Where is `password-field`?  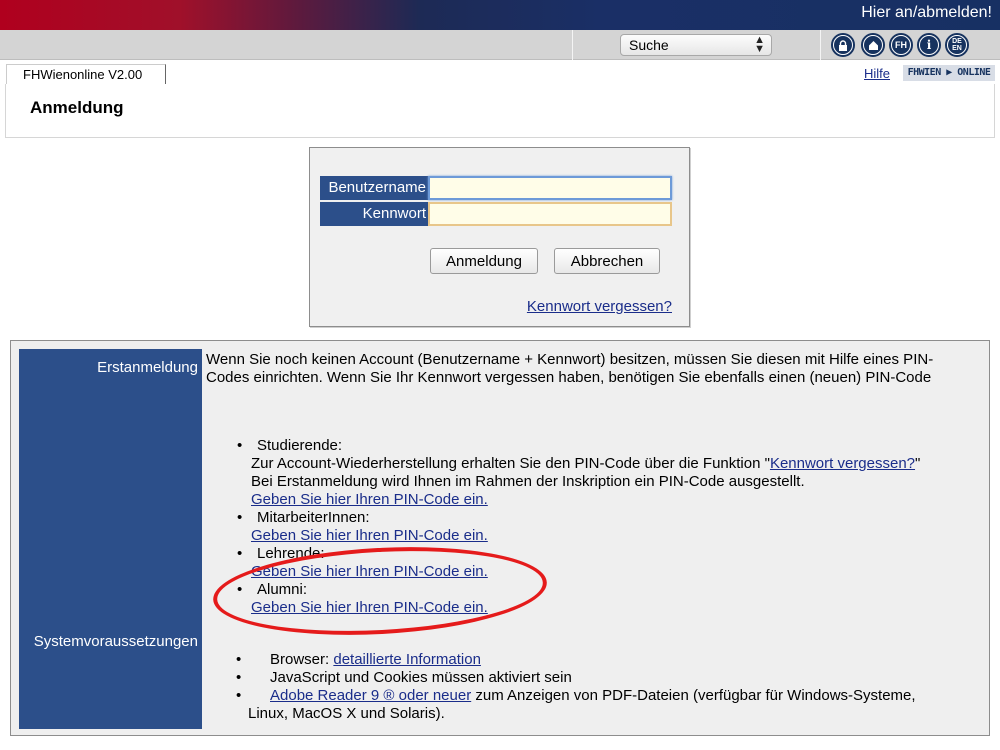 password-field is located at coordinates (550, 214).